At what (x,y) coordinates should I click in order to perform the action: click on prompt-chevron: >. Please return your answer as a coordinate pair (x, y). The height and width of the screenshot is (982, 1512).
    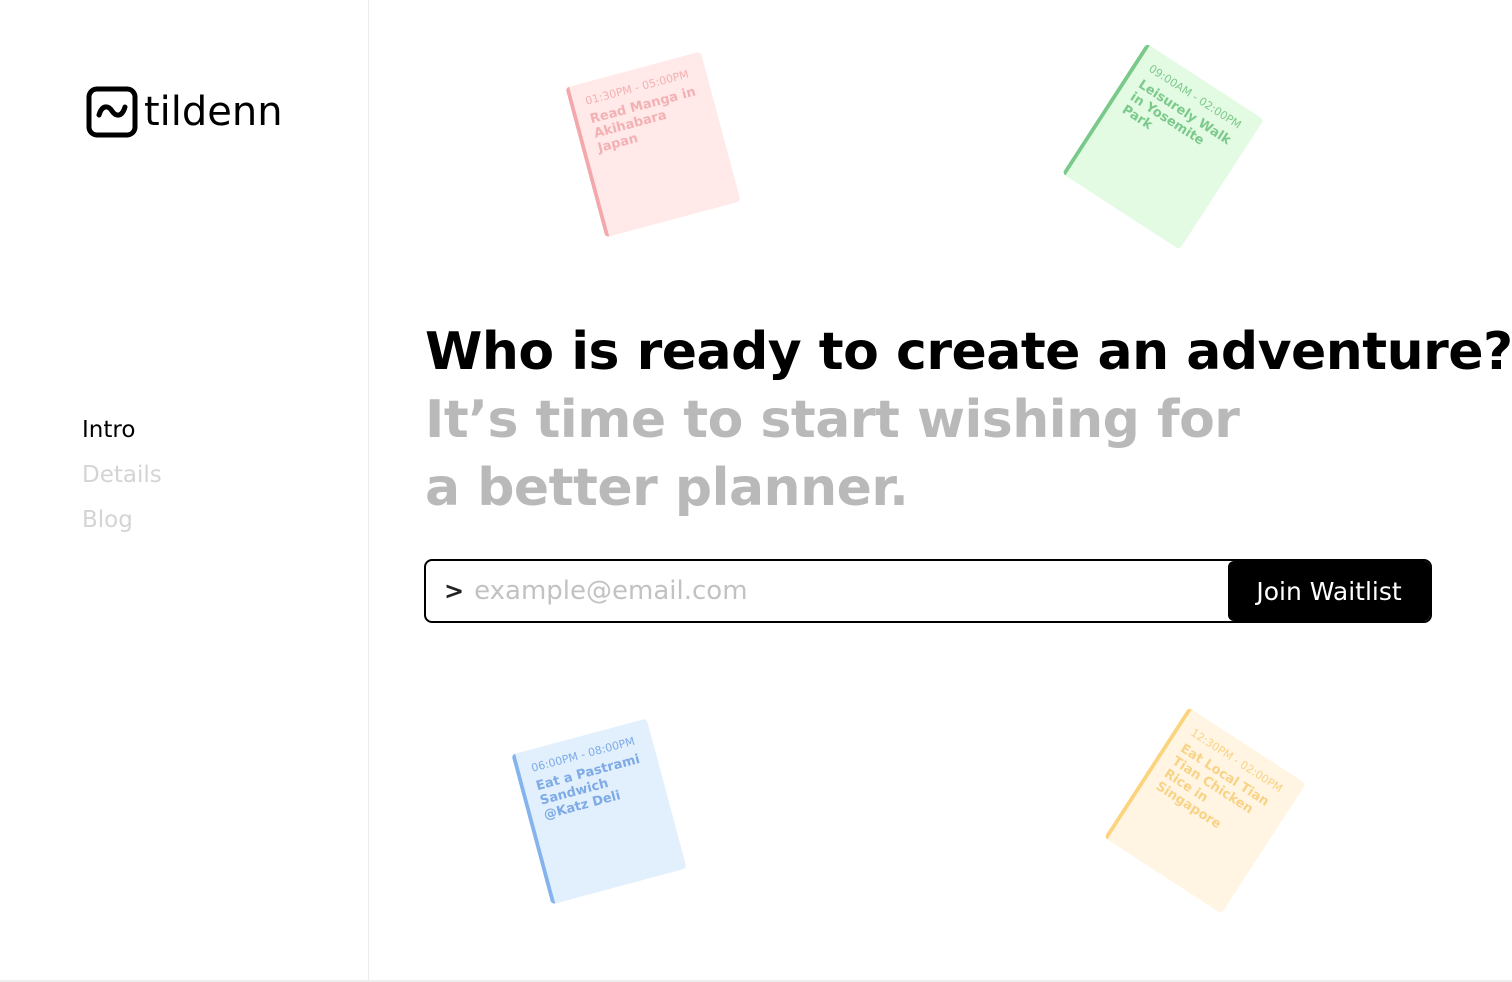
    Looking at the image, I should click on (454, 591).